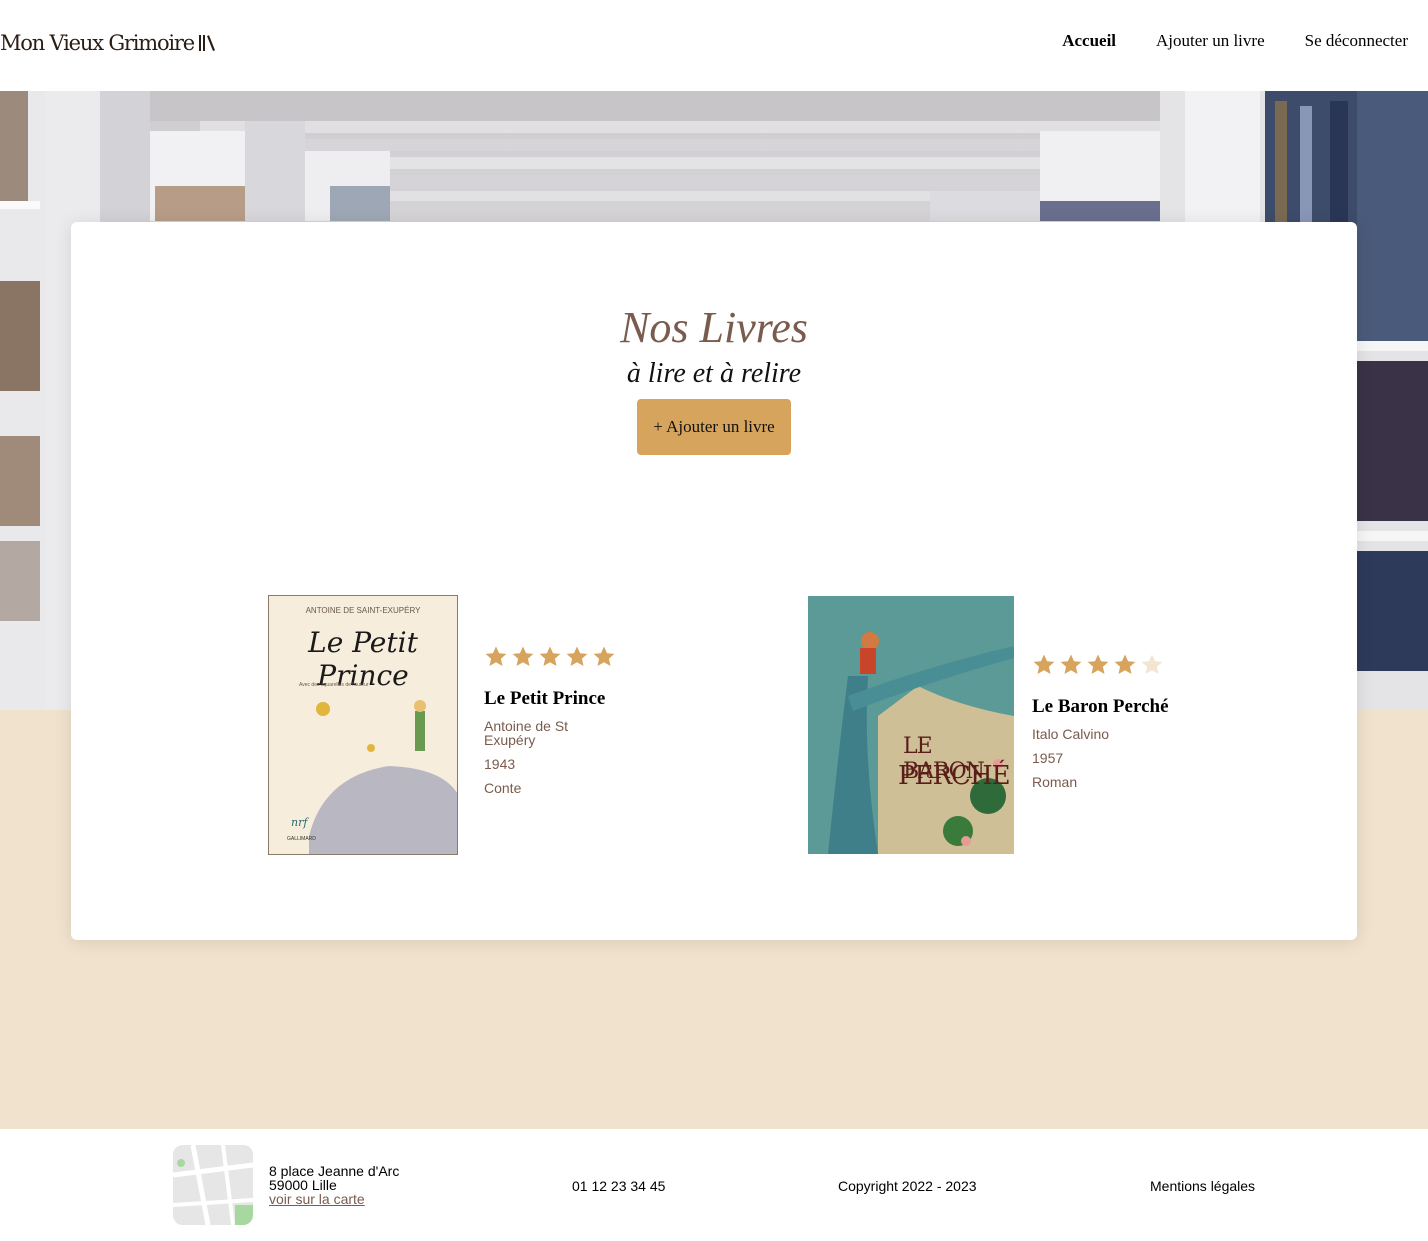 The width and height of the screenshot is (1428, 1241). I want to click on book-title: Le Baron Perché, so click(1100, 706).